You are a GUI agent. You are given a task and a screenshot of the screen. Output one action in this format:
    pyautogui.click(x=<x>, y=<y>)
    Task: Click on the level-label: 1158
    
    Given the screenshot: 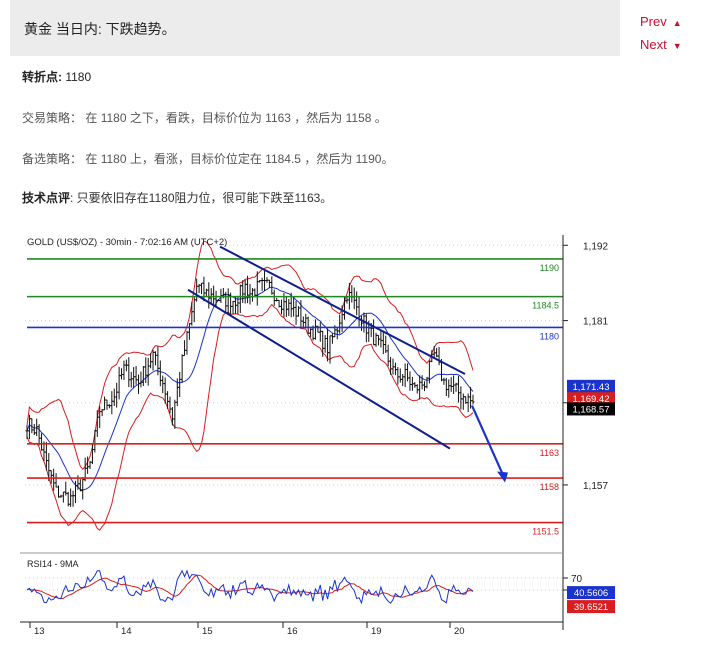 What is the action you would take?
    pyautogui.click(x=549, y=487)
    